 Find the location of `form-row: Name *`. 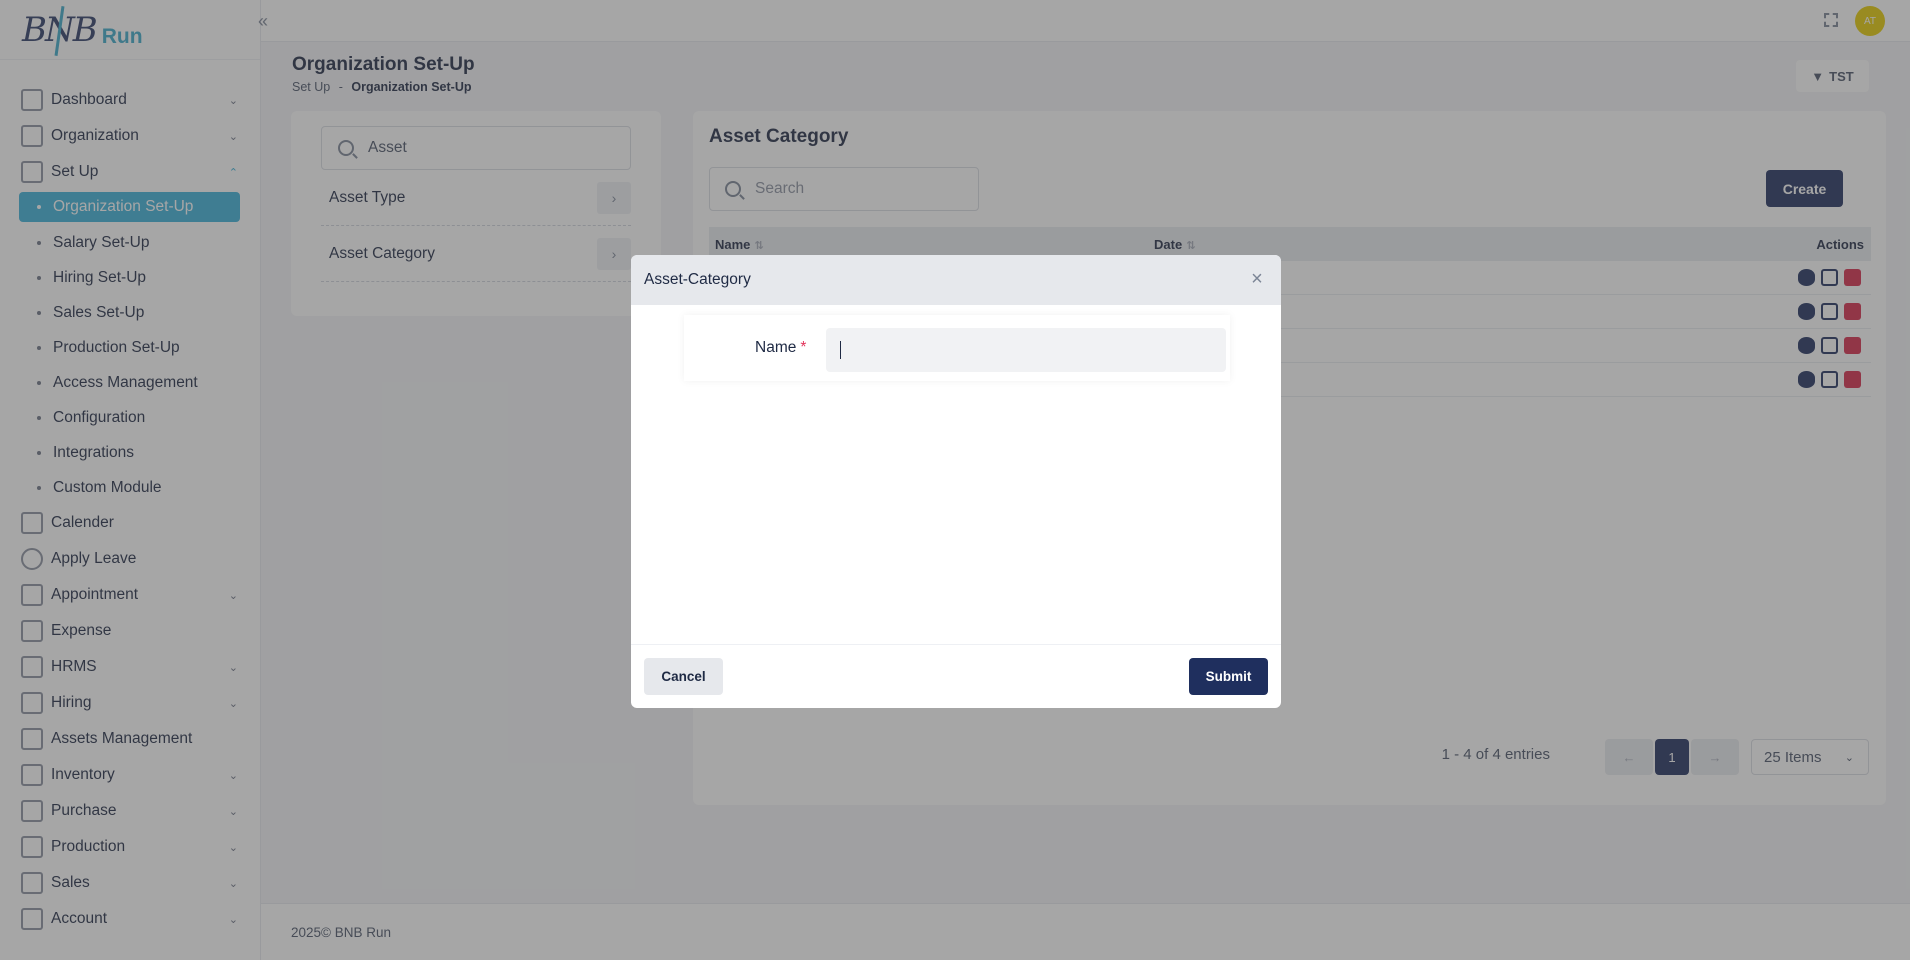

form-row: Name * is located at coordinates (957, 348).